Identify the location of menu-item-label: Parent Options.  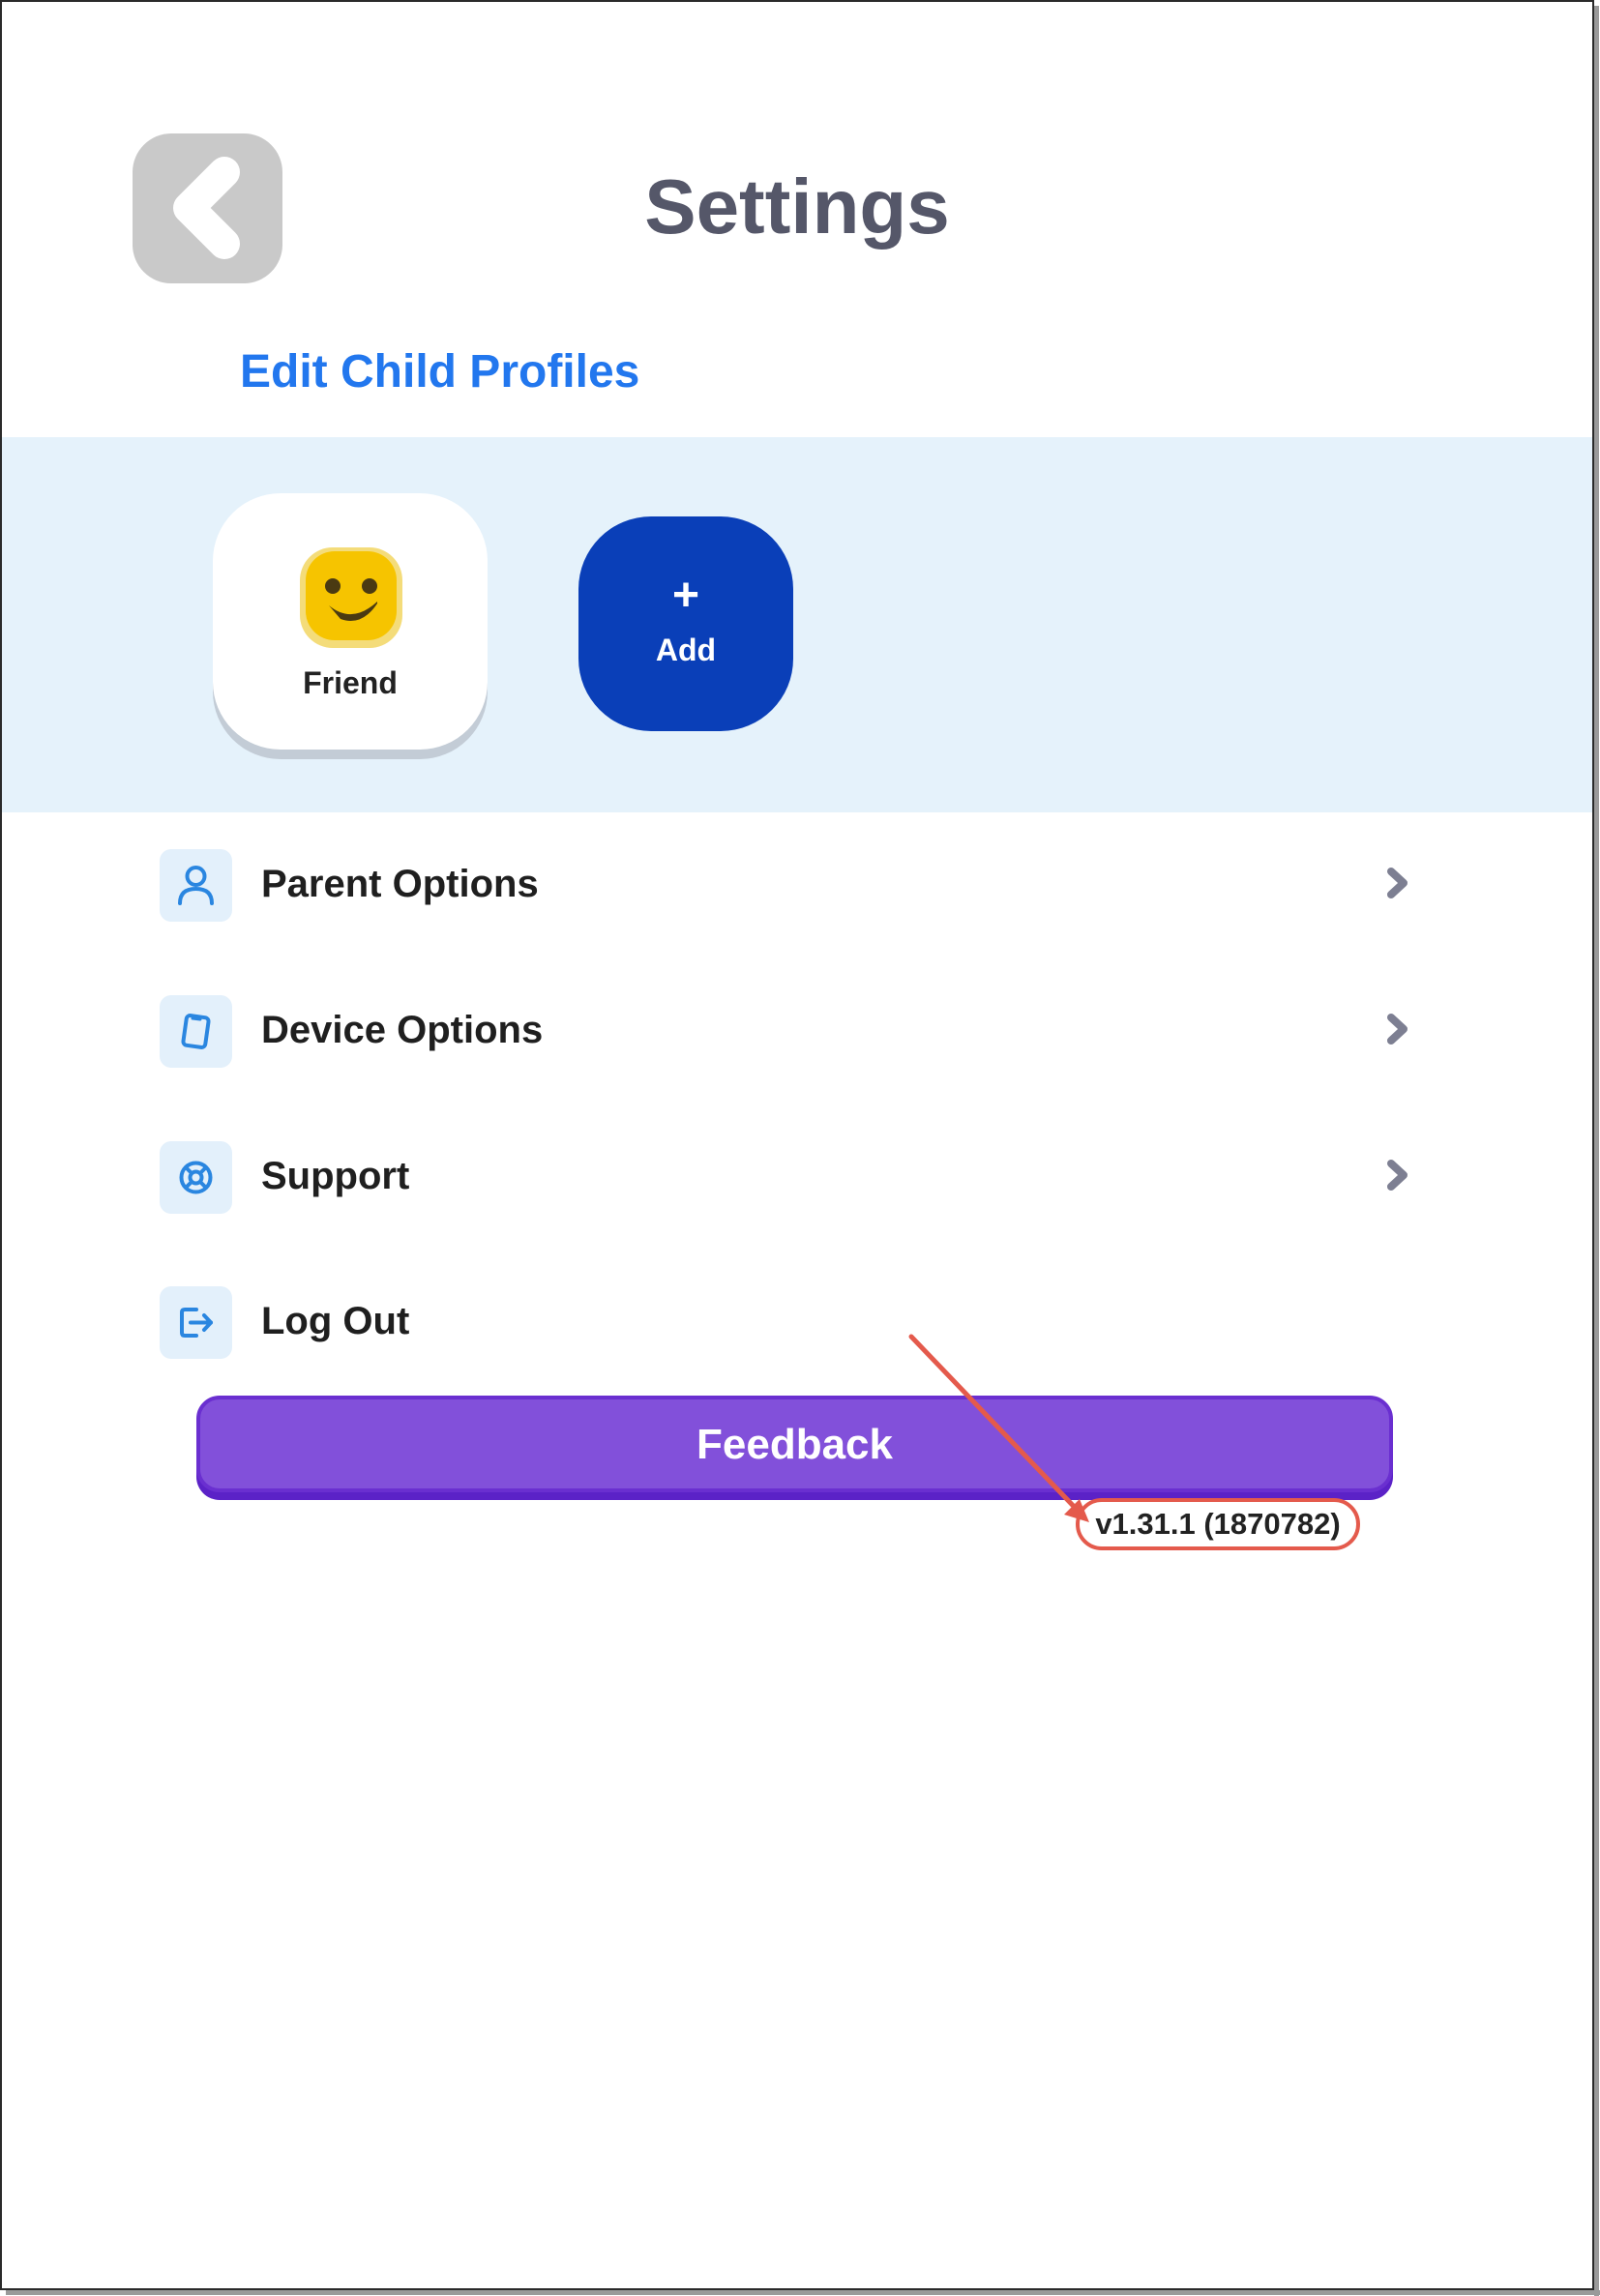
(400, 884).